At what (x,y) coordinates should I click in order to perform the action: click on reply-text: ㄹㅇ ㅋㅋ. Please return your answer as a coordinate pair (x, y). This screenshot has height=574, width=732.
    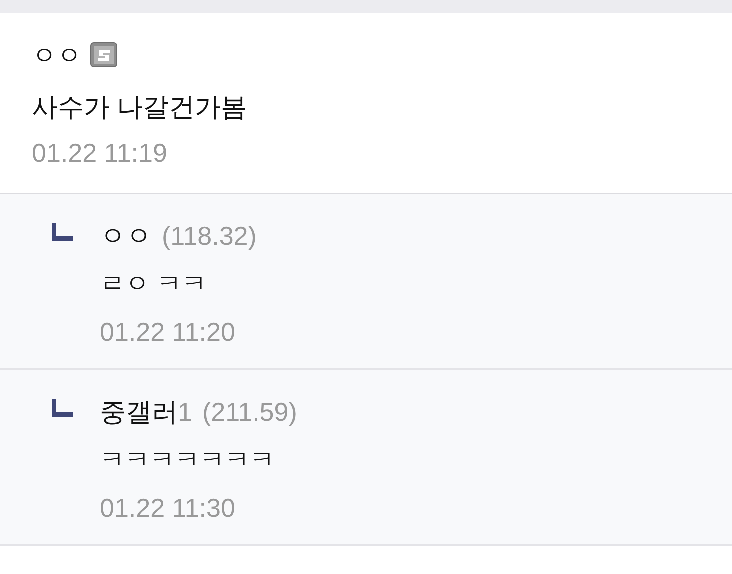
    Looking at the image, I should click on (154, 284).